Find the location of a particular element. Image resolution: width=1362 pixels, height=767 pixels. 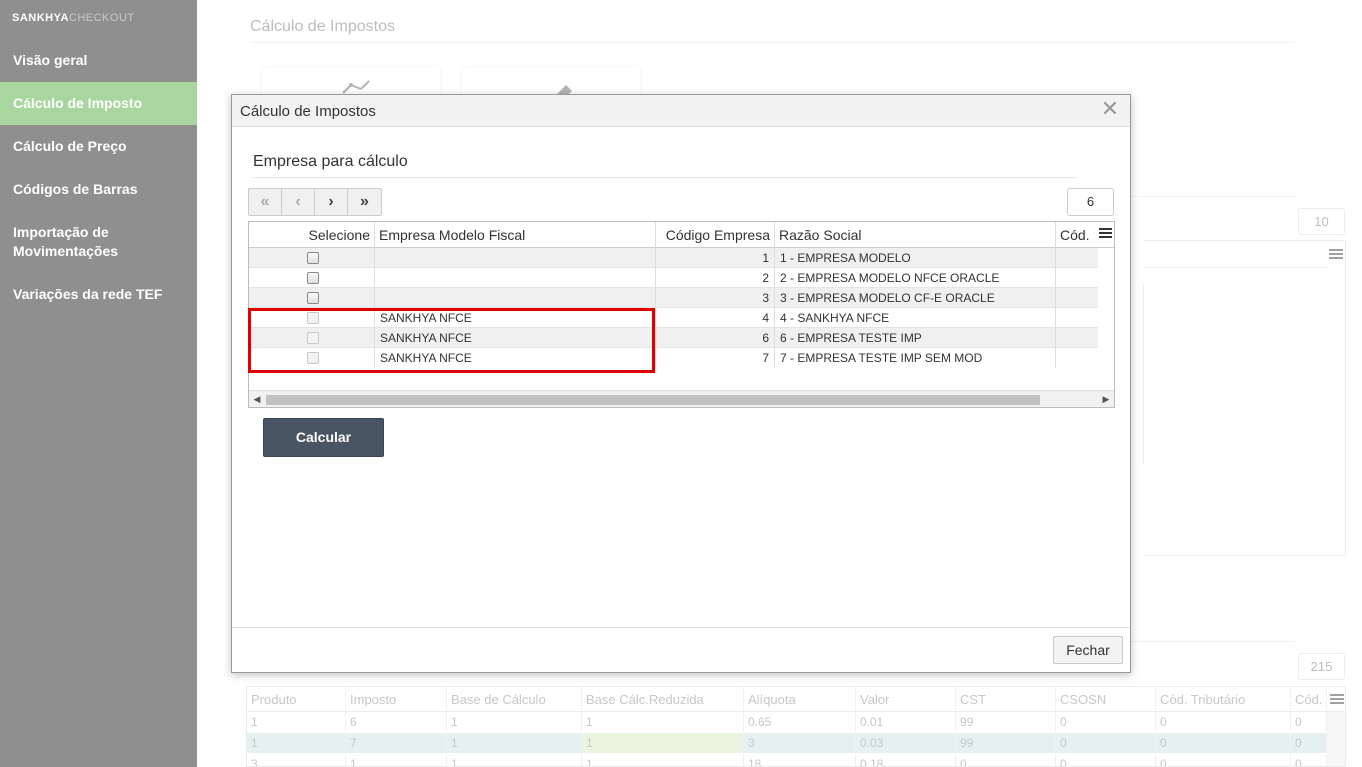

column-header-cod: Cód. is located at coordinates (1077, 235).